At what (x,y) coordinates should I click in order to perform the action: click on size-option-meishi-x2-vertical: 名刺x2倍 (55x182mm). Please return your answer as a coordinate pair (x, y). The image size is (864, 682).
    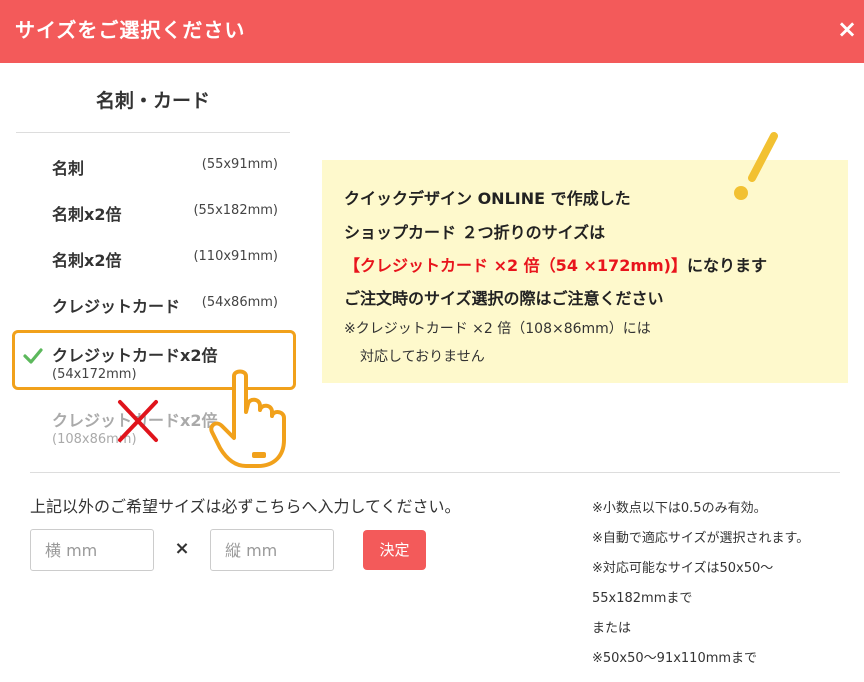
    Looking at the image, I should click on (154, 211).